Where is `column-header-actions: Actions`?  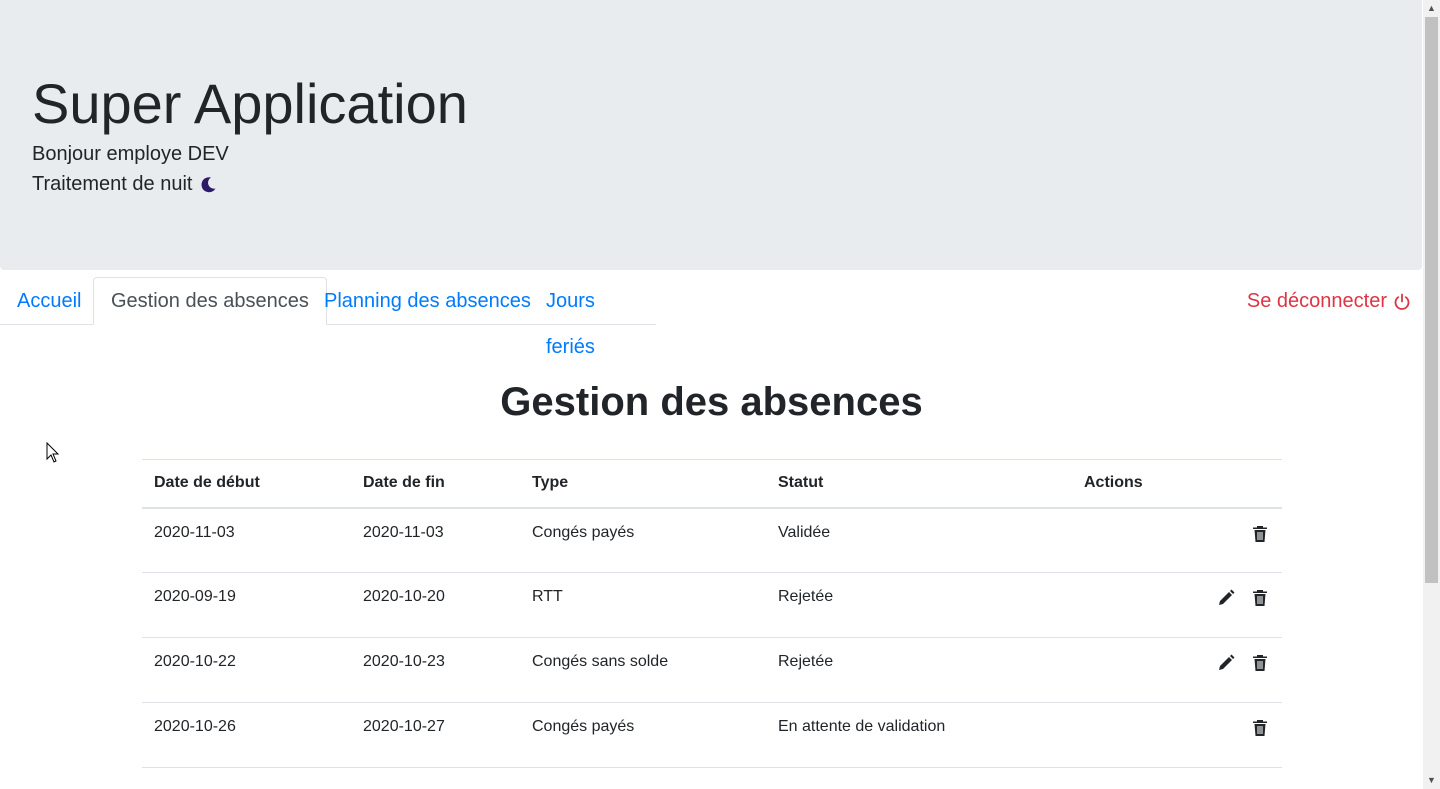 column-header-actions: Actions is located at coordinates (1177, 484).